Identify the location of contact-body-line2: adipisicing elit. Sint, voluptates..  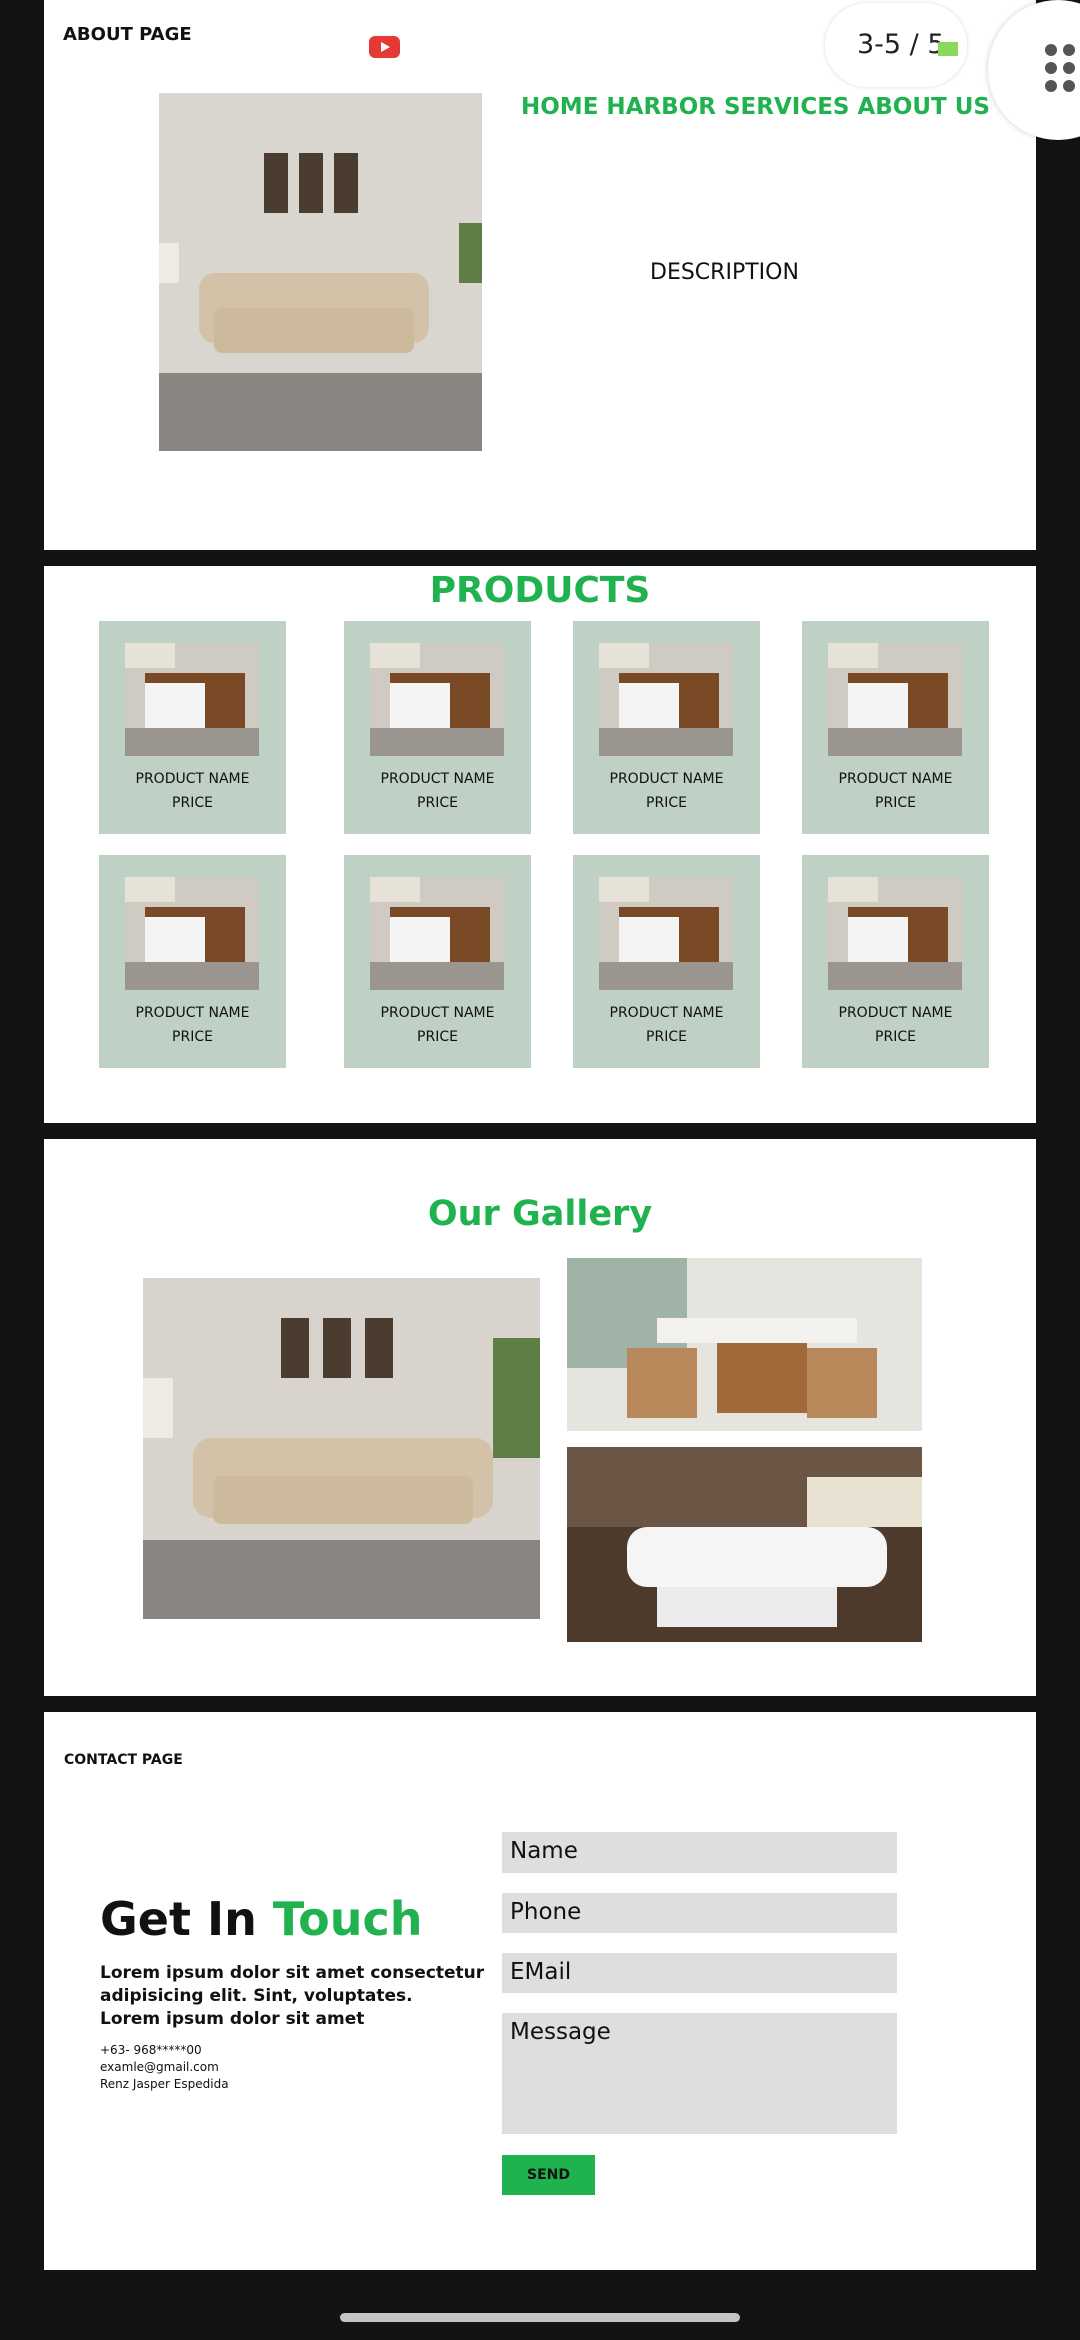
(256, 1996).